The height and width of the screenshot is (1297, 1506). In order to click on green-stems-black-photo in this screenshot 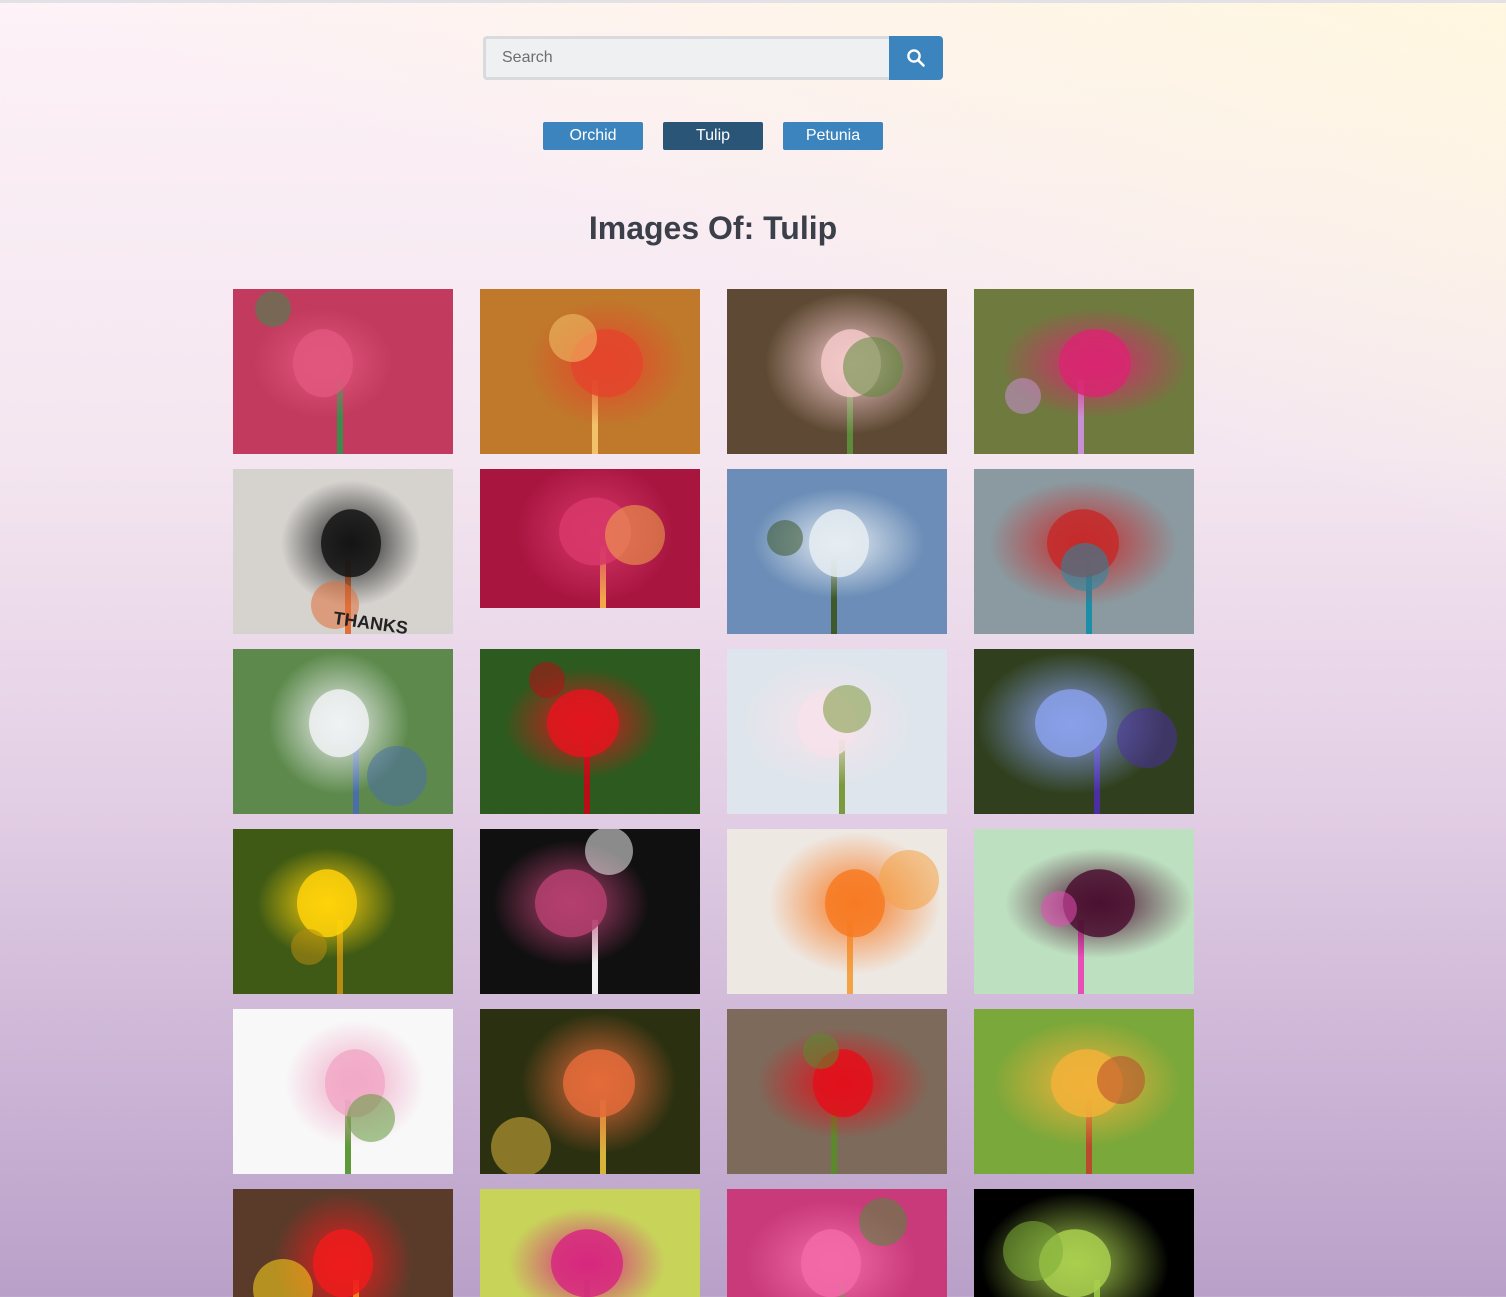, I will do `click(1084, 1243)`.